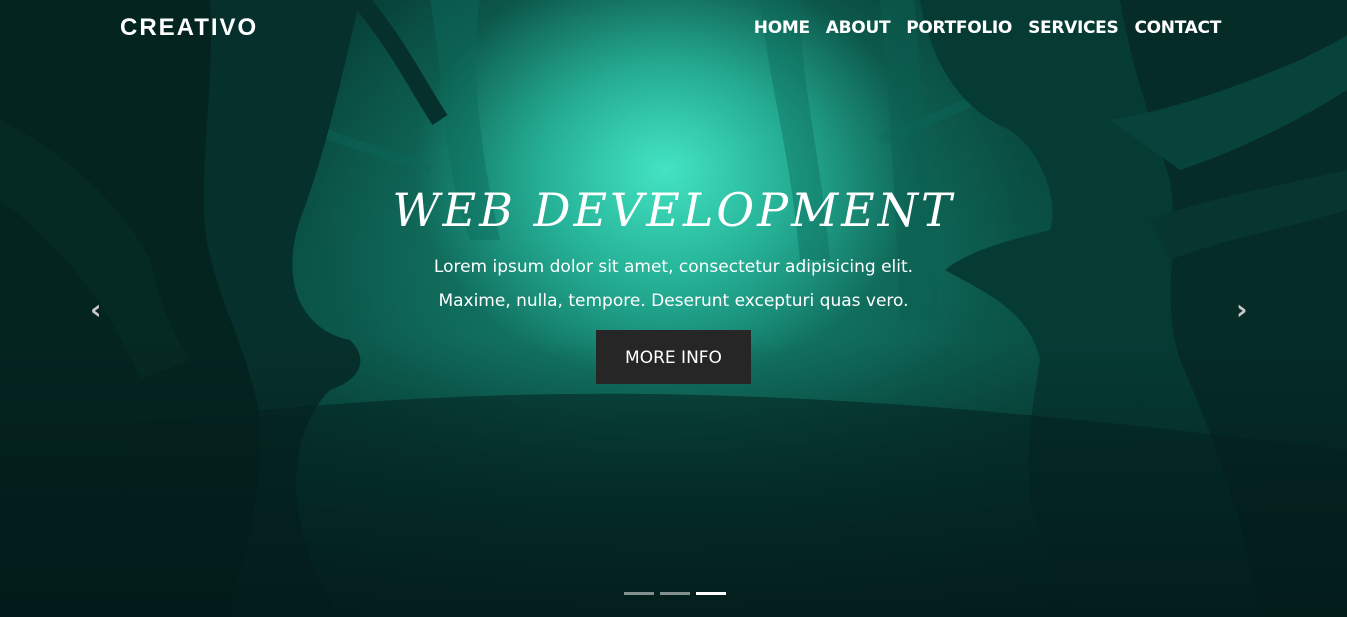 Image resolution: width=1347 pixels, height=617 pixels. I want to click on brand-logo: CREATIVO, so click(189, 28).